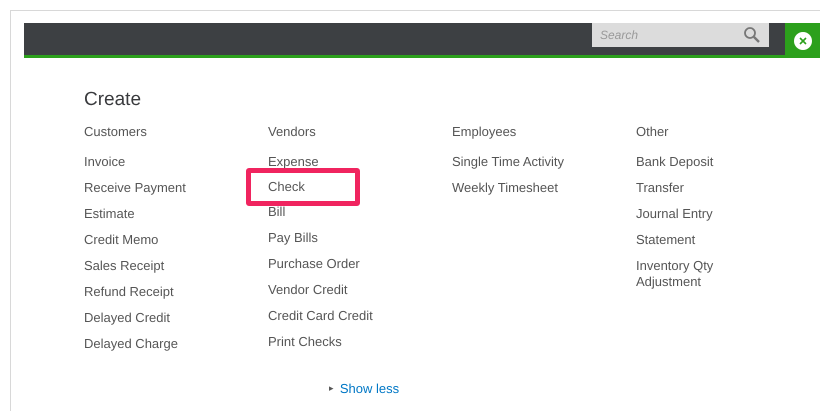 The image size is (820, 411). I want to click on create-link: Single Time Activity, so click(517, 162).